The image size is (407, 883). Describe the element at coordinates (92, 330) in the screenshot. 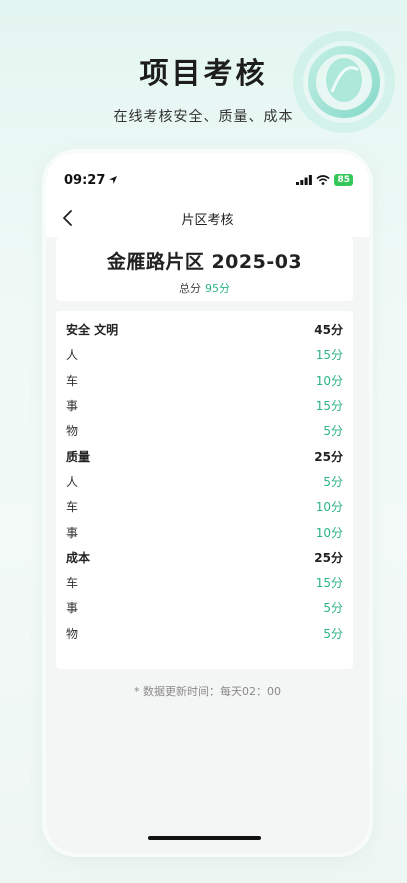

I see `category-label: 安全 文明` at that location.